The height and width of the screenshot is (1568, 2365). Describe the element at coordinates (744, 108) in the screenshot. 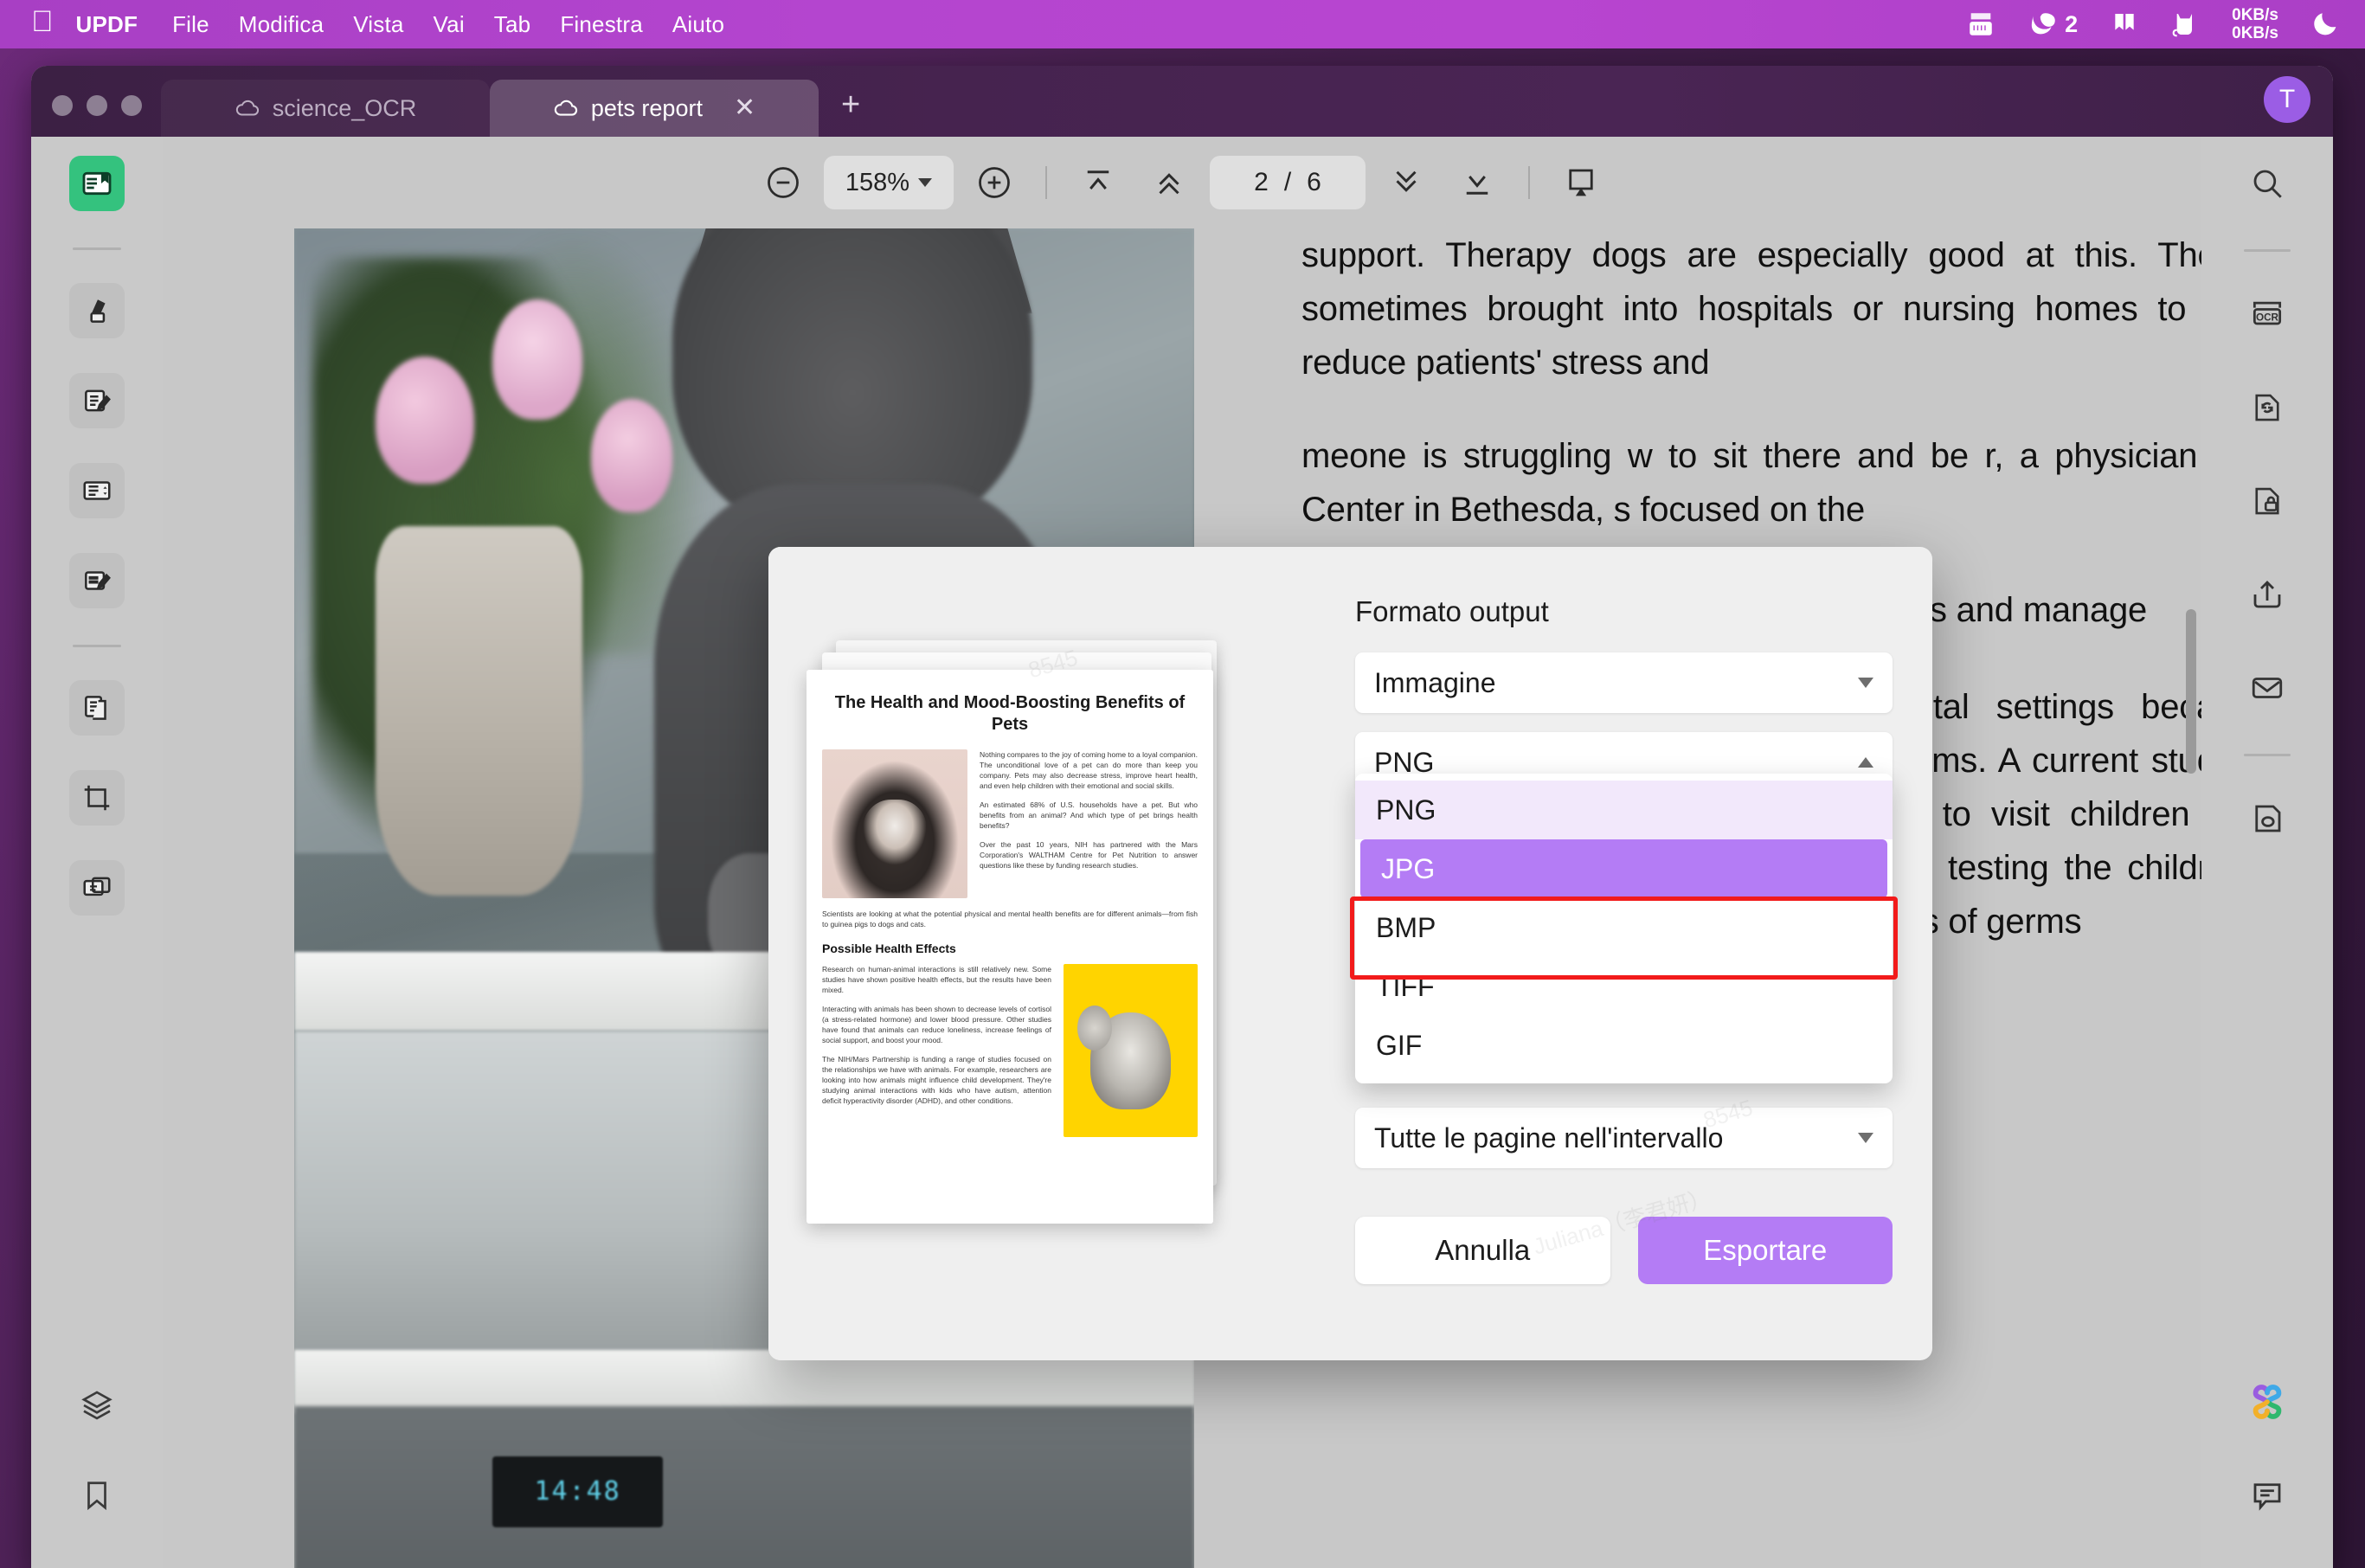

I see `close-icon: ✕` at that location.